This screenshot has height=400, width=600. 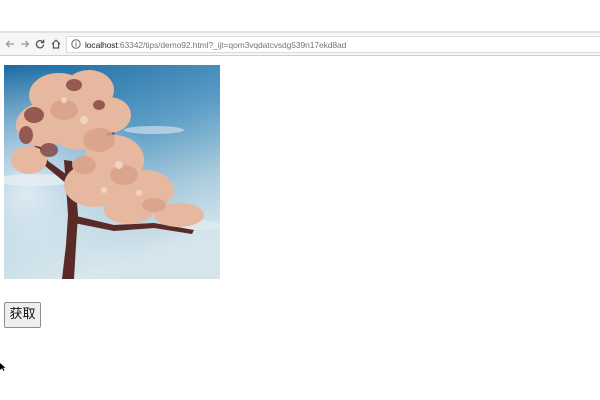 I want to click on back-arrow-icon, so click(x=9, y=44).